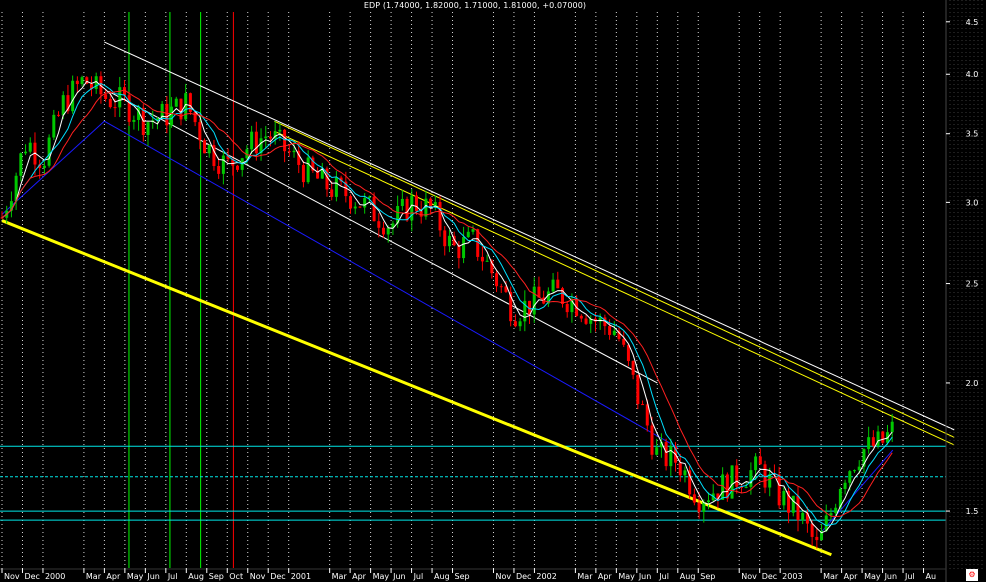 The height and width of the screenshot is (582, 986). I want to click on y-tick-label: 2.0, so click(972, 383).